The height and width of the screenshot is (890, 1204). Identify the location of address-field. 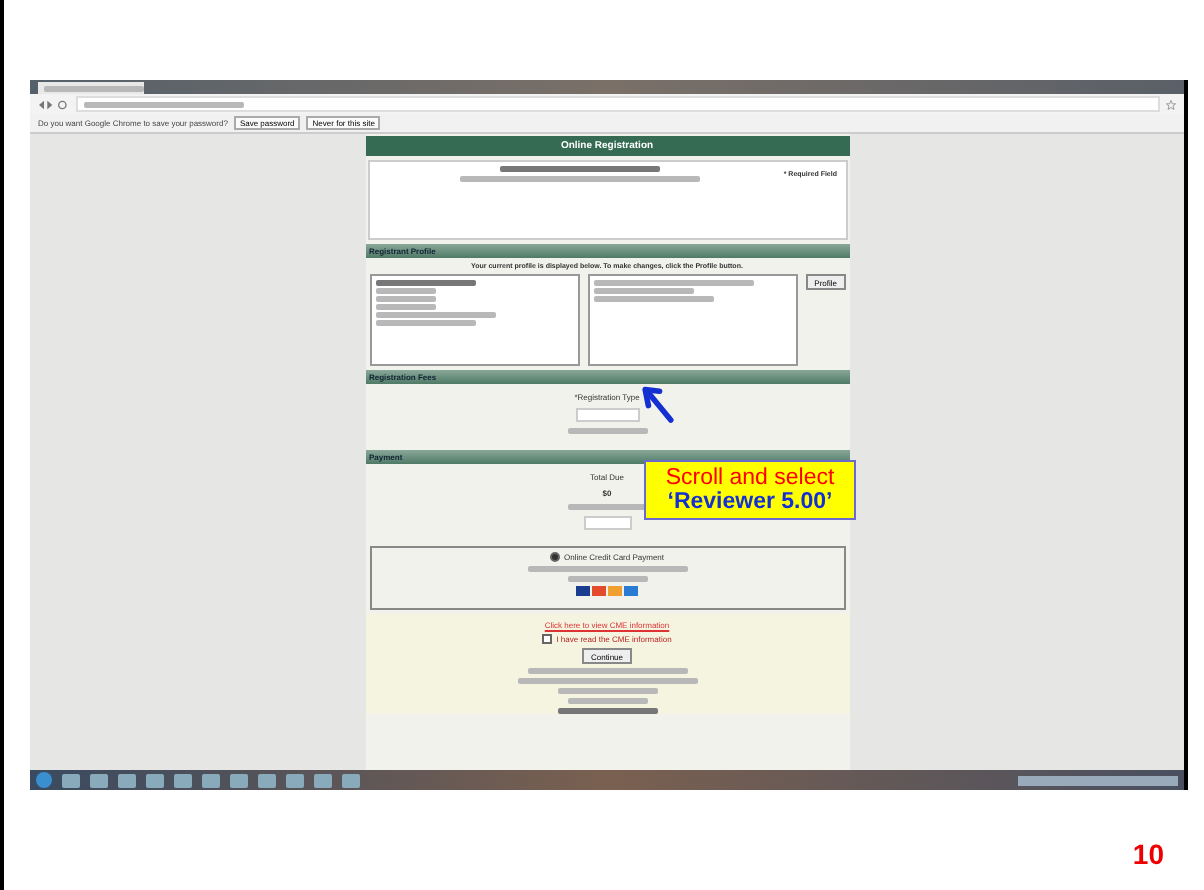
(618, 104).